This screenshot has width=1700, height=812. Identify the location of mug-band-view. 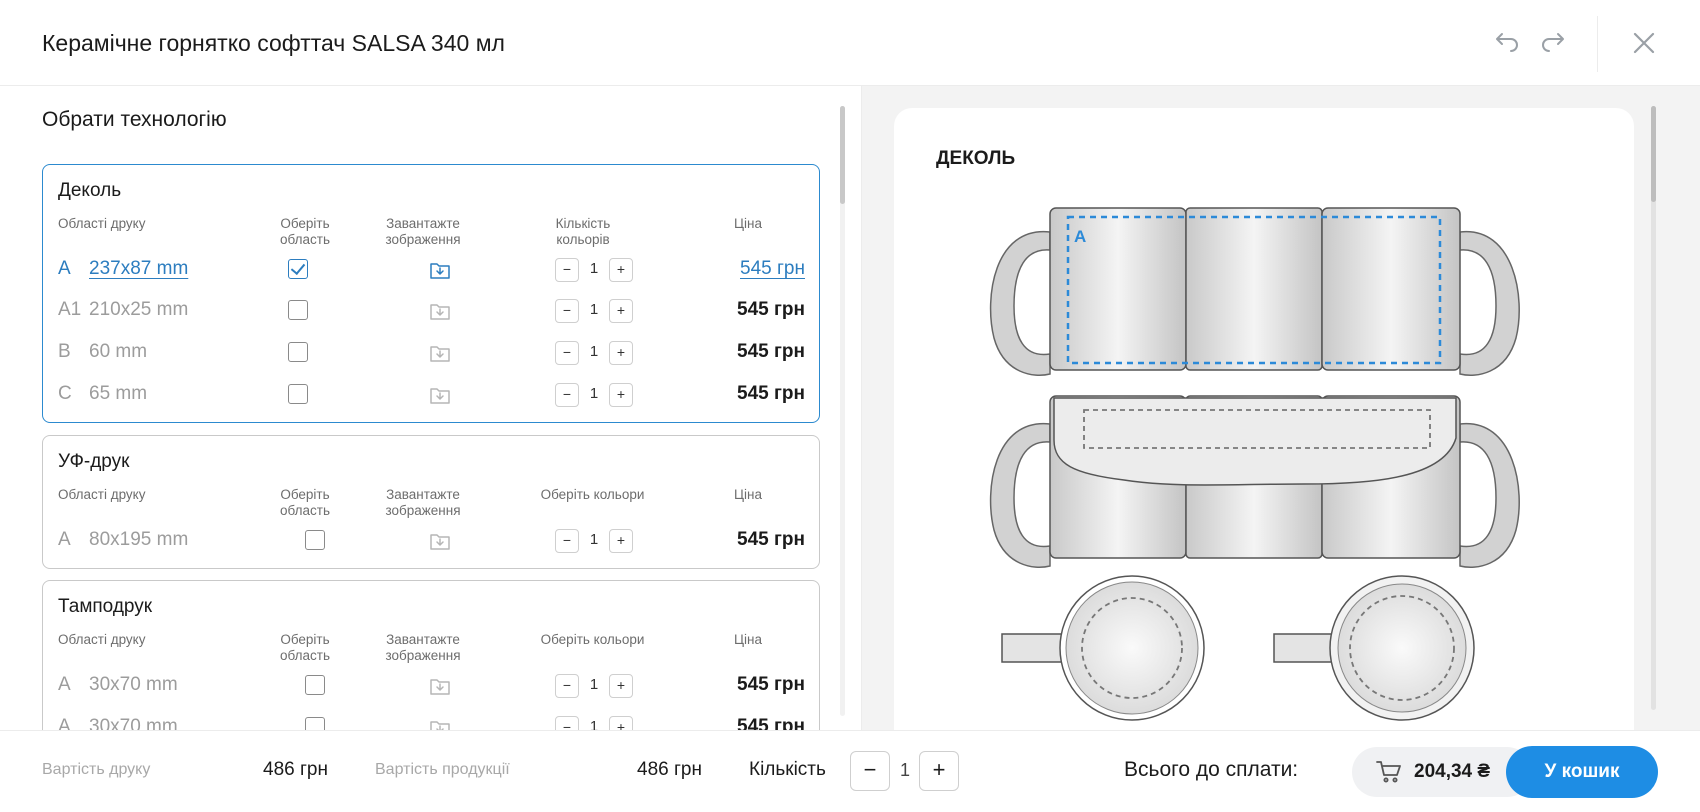
(1254, 481).